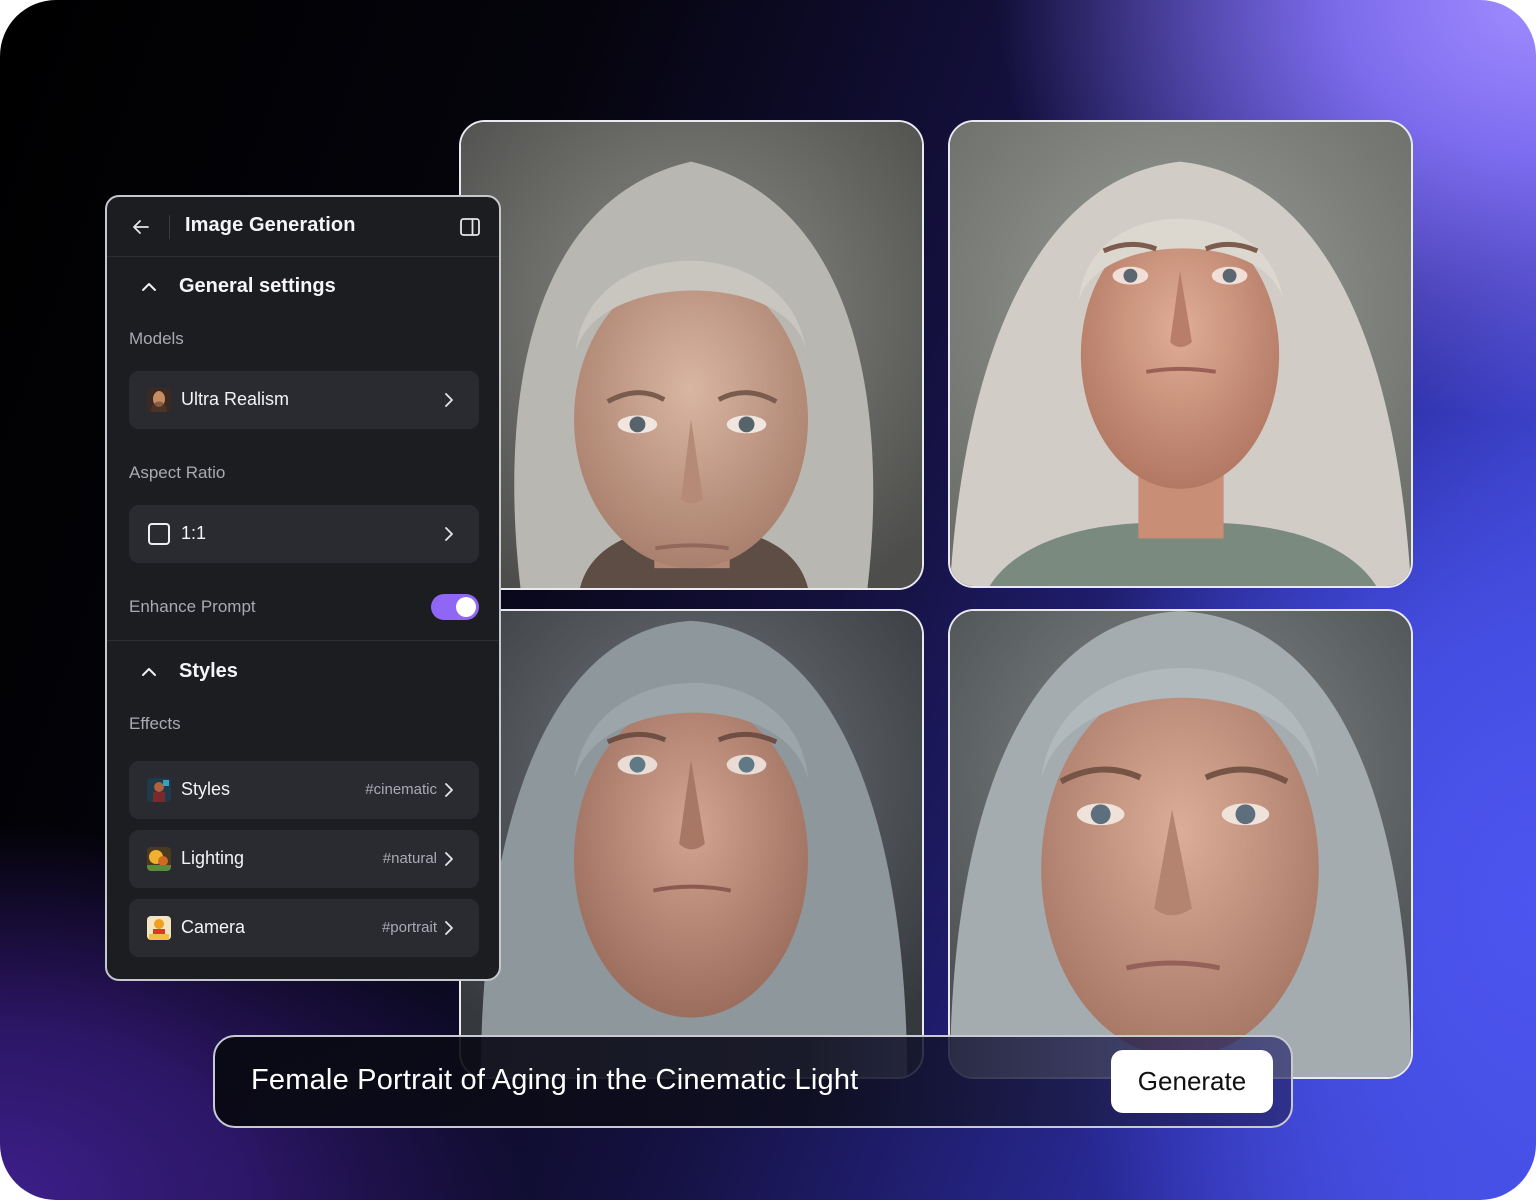  I want to click on aspect-ratio-value: 1:1, so click(194, 533).